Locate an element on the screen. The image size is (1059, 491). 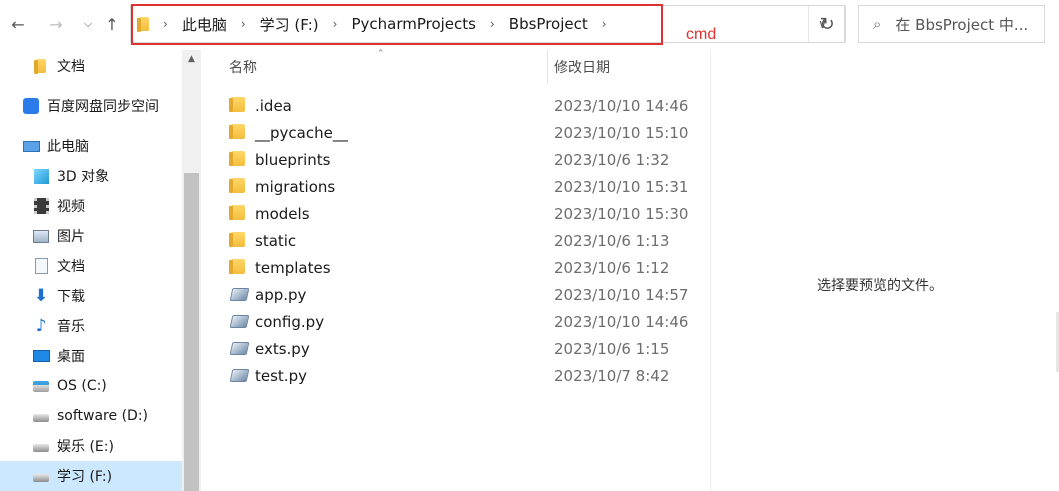
arrow-left-icon: ← is located at coordinates (18, 24).